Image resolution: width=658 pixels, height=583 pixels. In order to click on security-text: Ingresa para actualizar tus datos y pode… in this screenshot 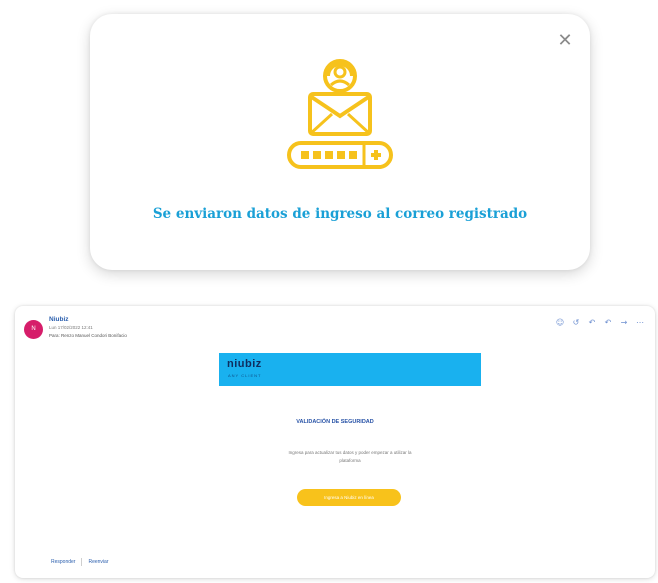, I will do `click(350, 456)`.